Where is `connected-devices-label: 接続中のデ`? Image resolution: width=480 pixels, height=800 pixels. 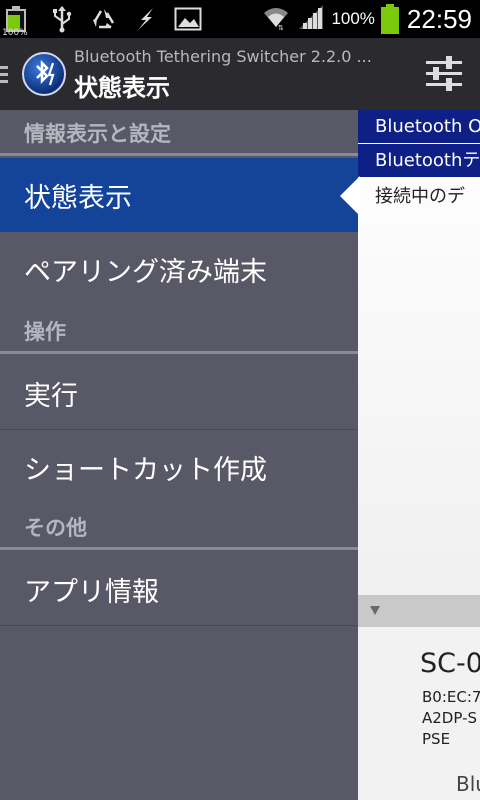 connected-devices-label: 接続中のデ is located at coordinates (420, 196).